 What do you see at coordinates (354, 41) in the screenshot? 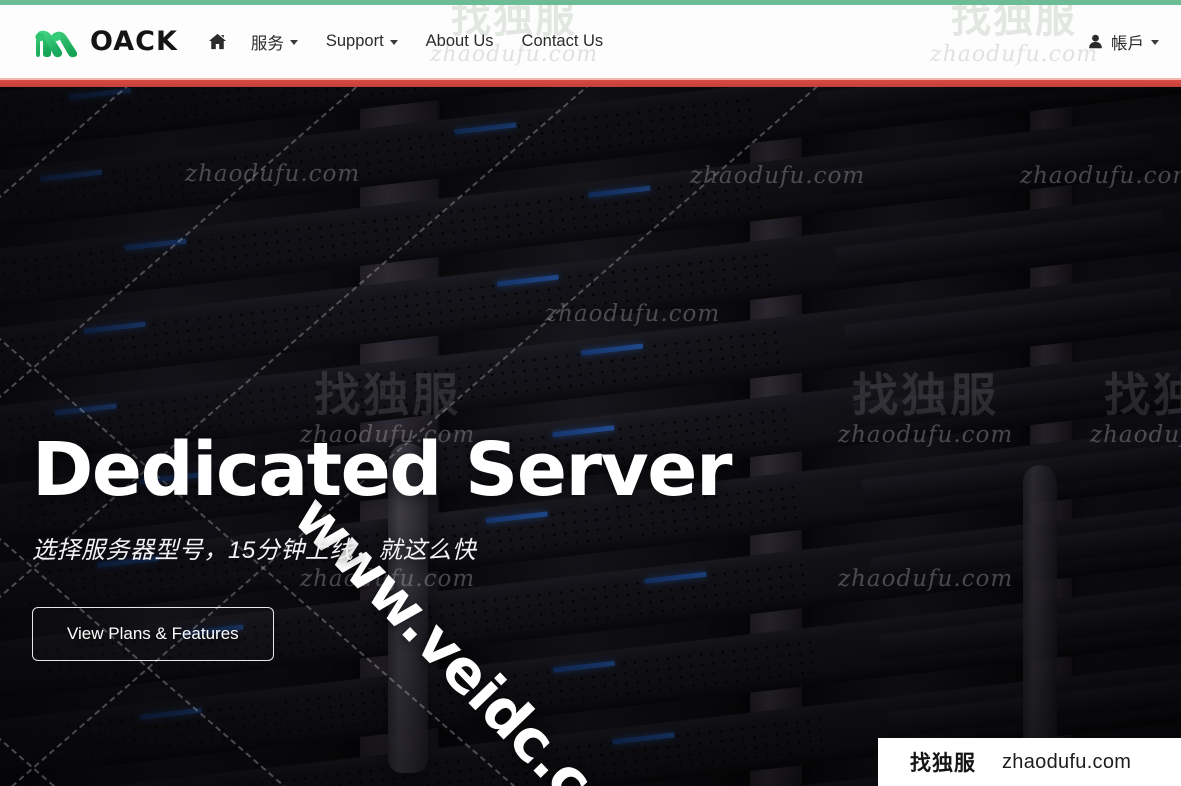
I see `nav-item-label: Support` at bounding box center [354, 41].